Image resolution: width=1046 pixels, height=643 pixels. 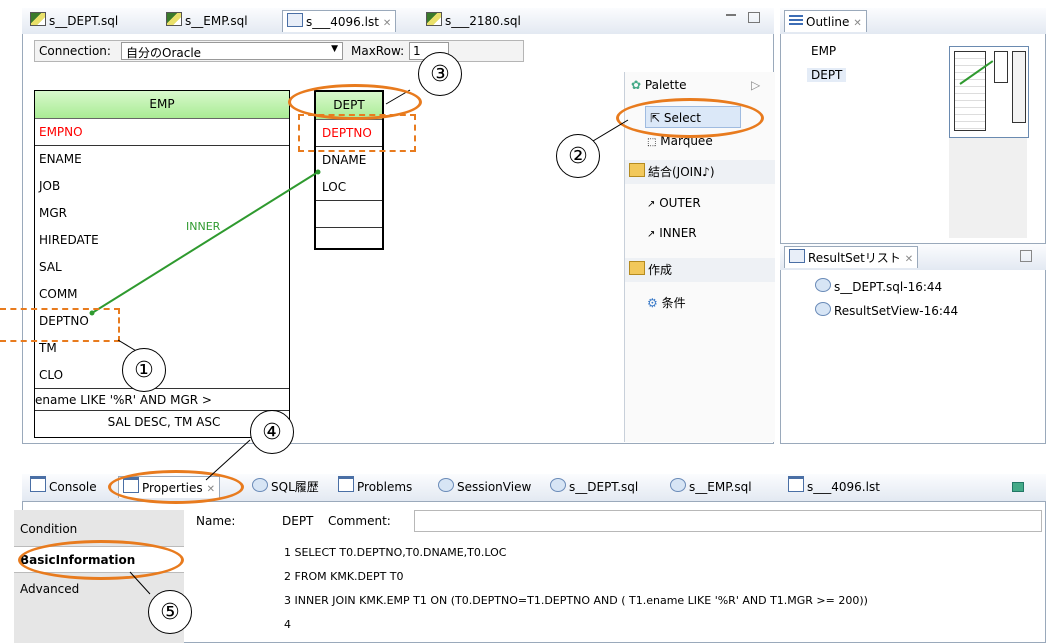 What do you see at coordinates (825, 21) in the screenshot?
I see `tab-outline: Outline ✕` at bounding box center [825, 21].